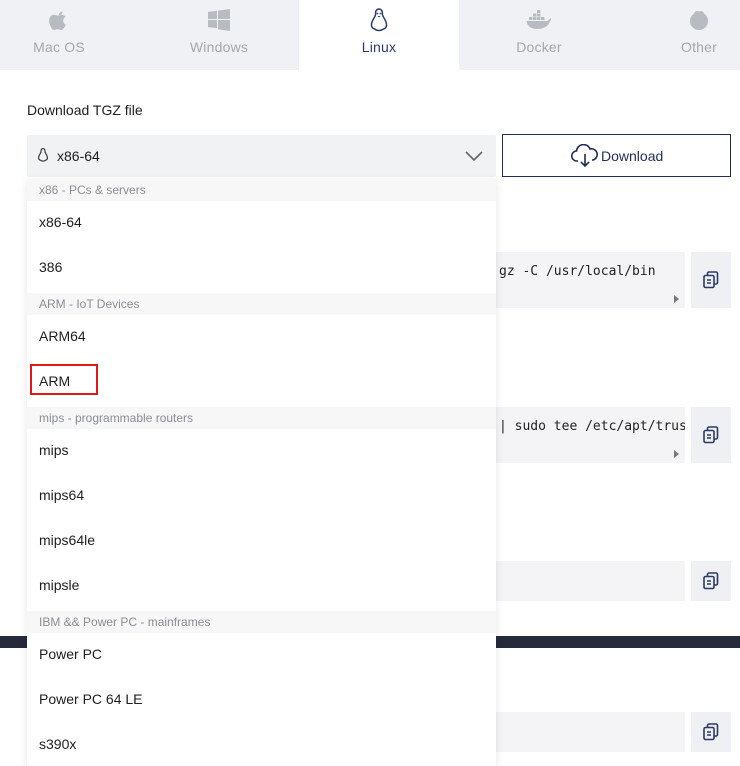  I want to click on option-mips: mips, so click(261, 450).